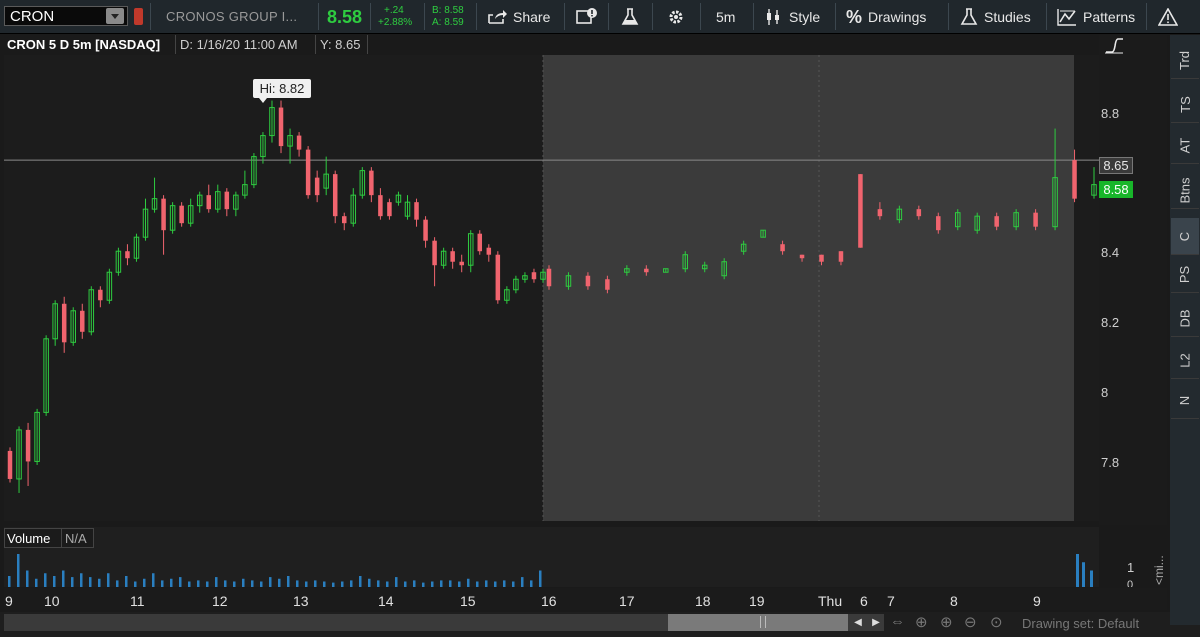  Describe the element at coordinates (996, 622) in the screenshot. I see `reset-zoom-icon: ⊙` at that location.